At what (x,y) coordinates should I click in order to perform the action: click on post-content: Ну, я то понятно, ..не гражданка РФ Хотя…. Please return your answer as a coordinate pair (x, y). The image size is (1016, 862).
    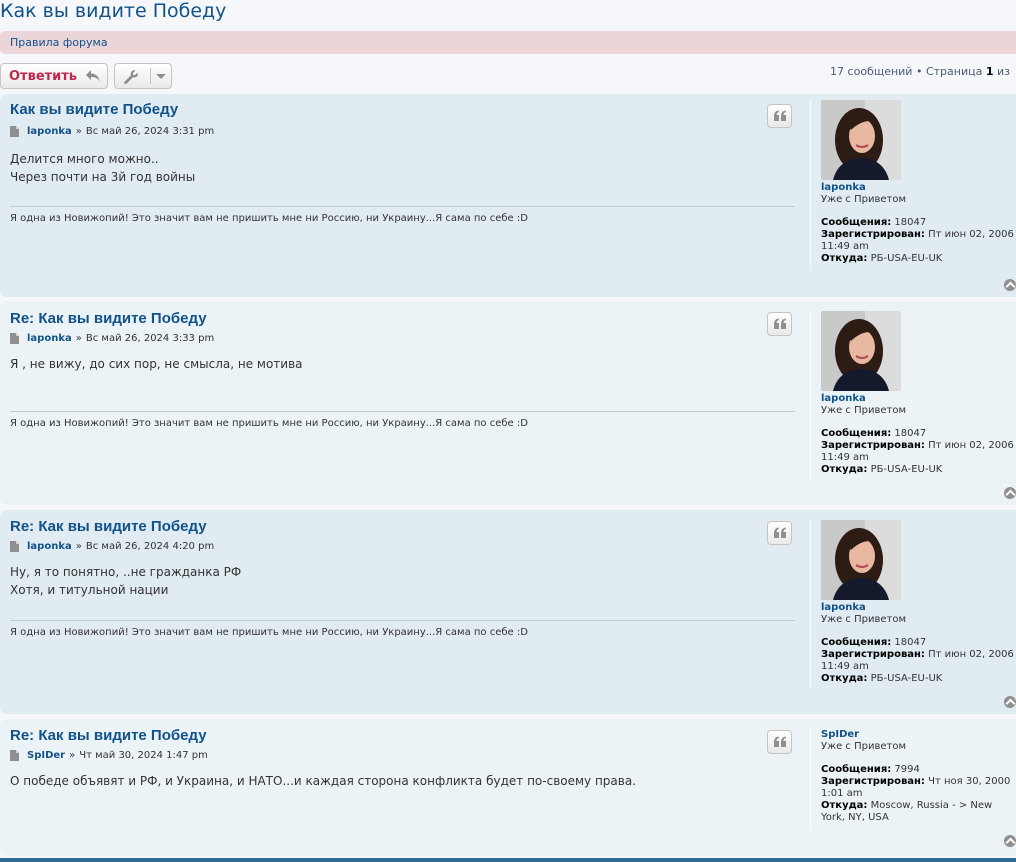
    Looking at the image, I should click on (125, 581).